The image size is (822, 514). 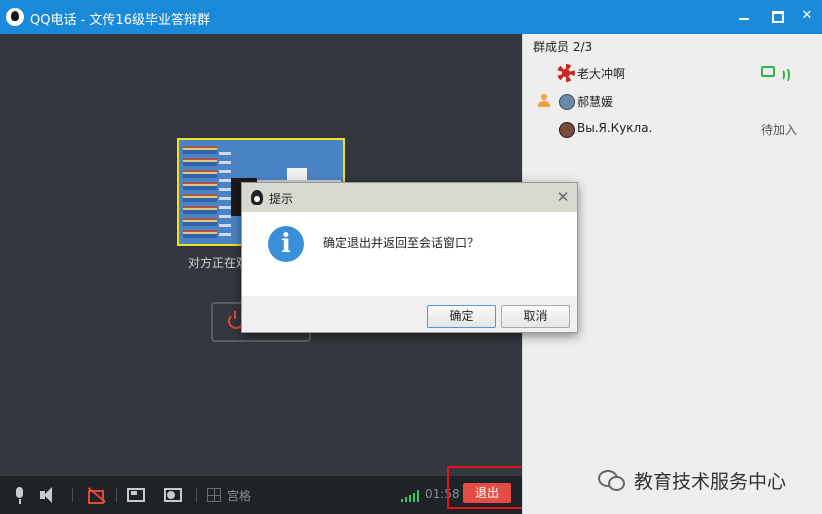 I want to click on dialog-footer: 确定 取消, so click(x=409, y=314).